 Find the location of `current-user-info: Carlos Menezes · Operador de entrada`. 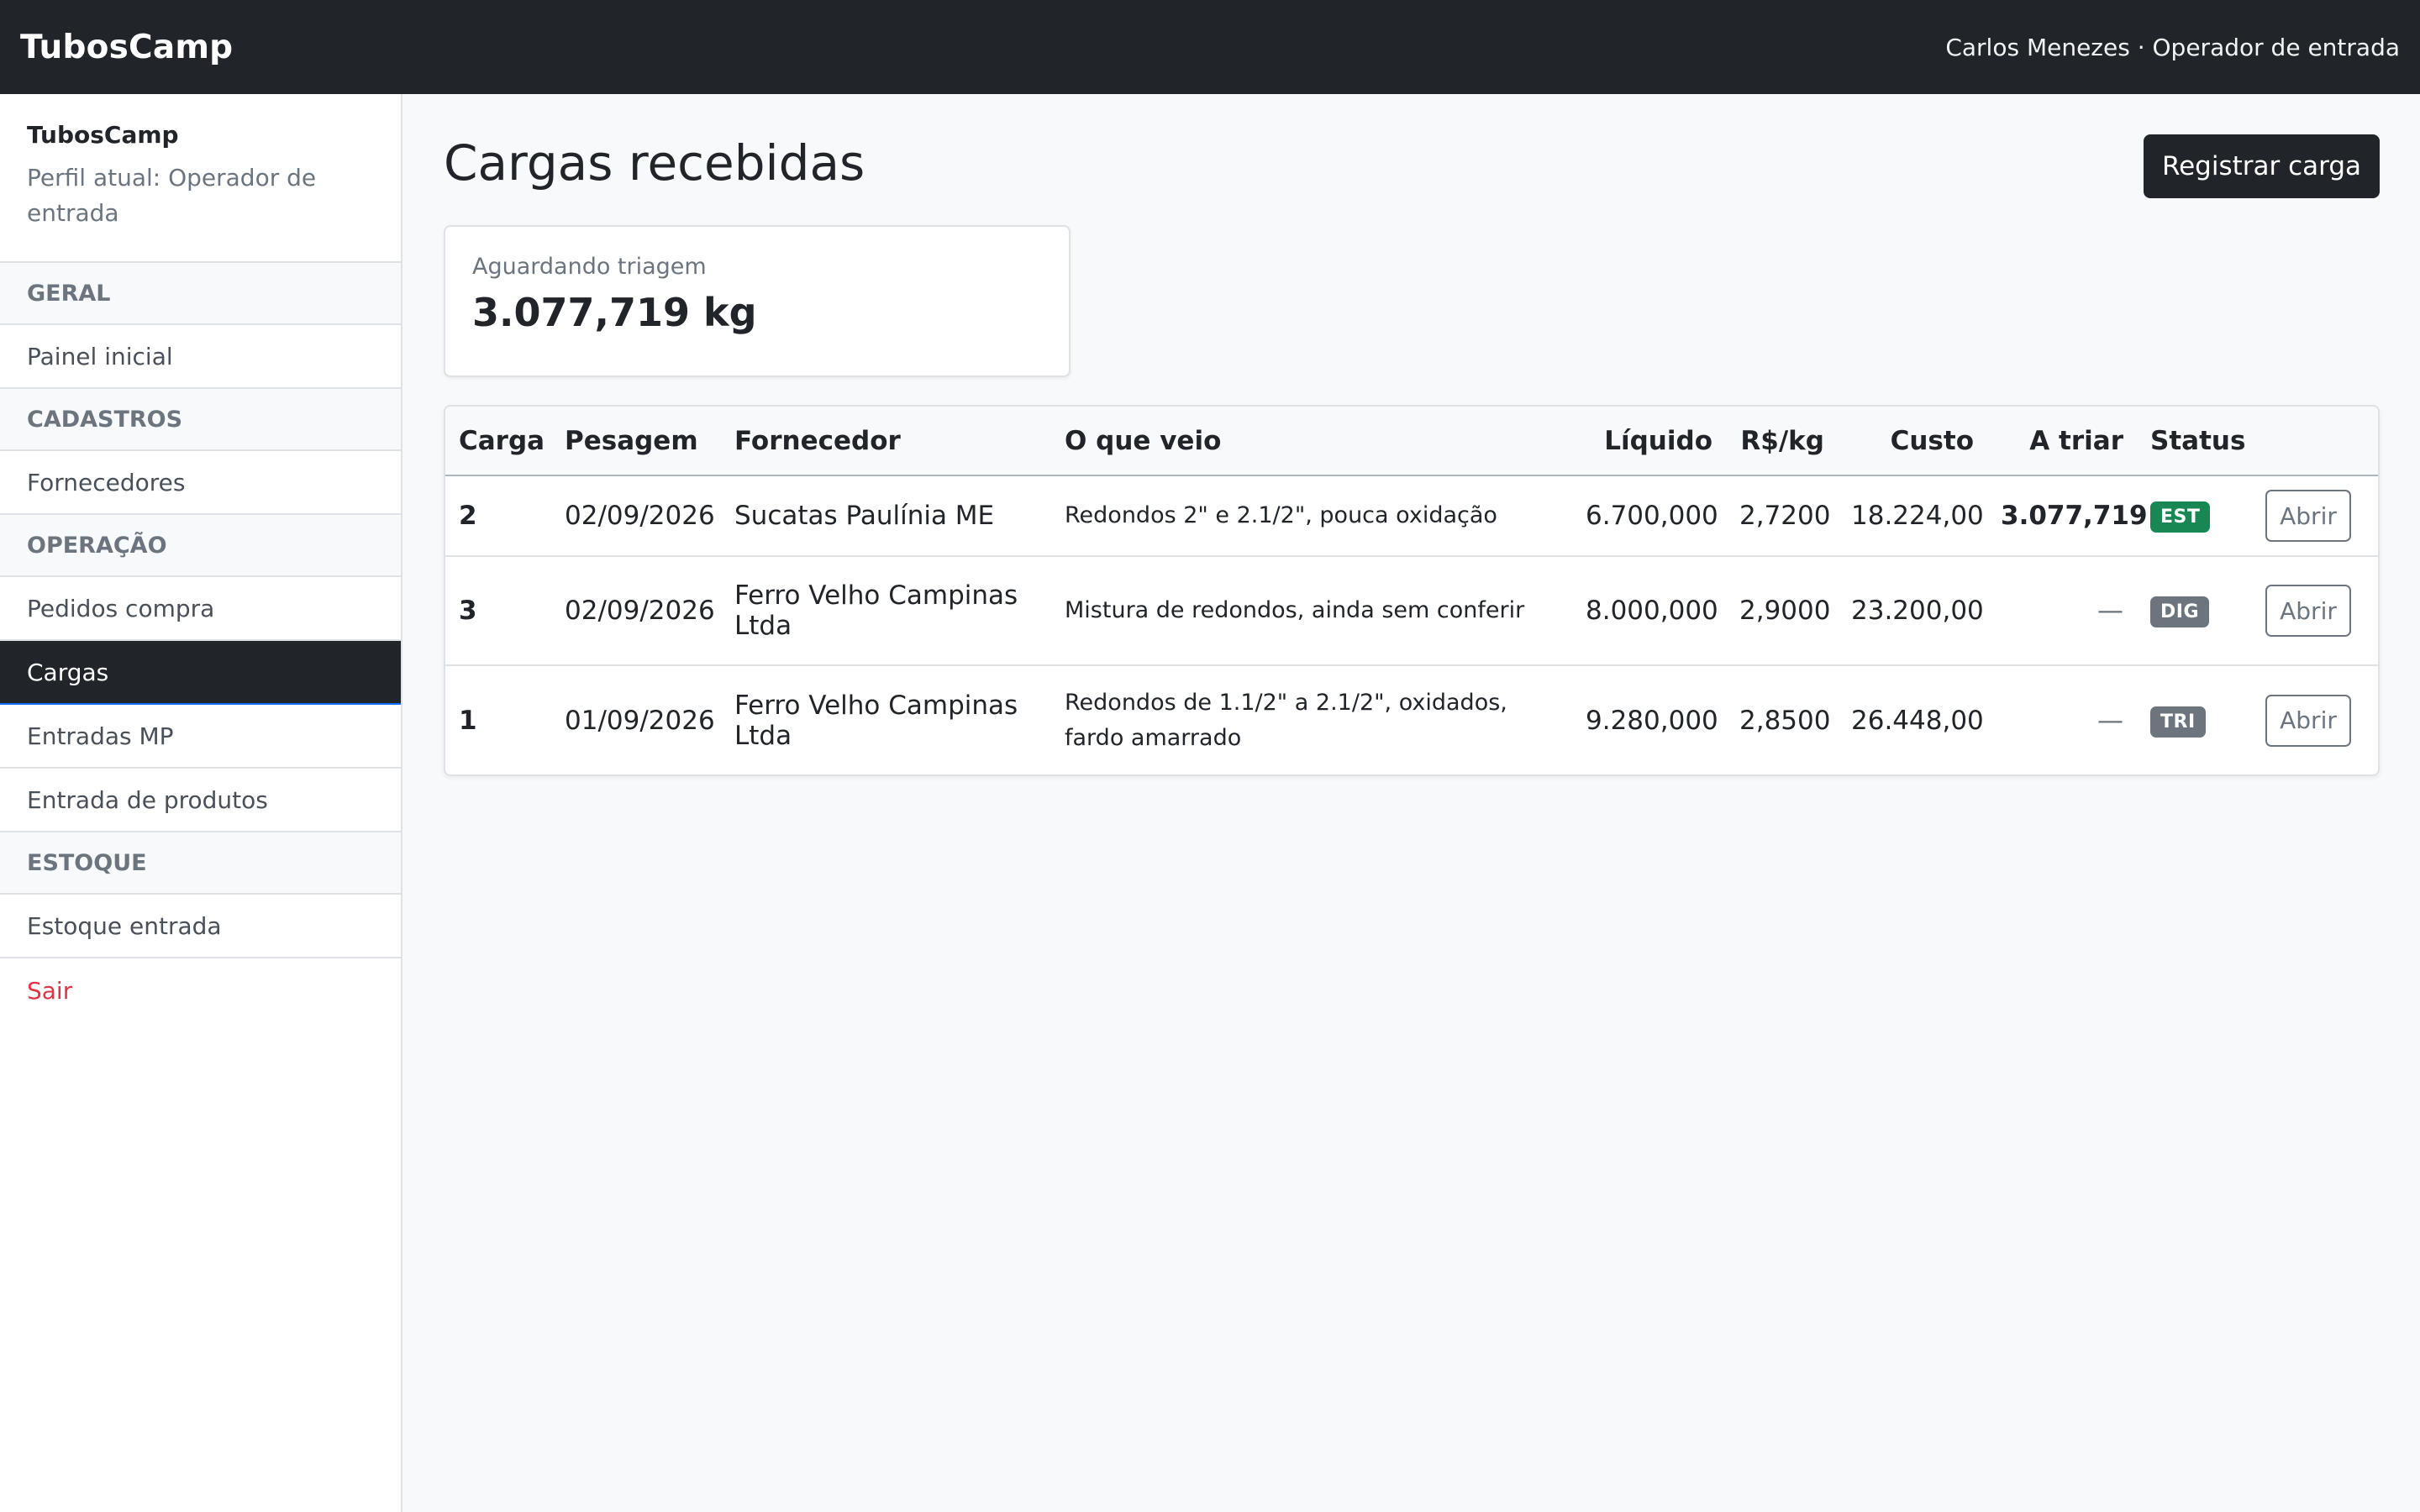

current-user-info: Carlos Menezes · Operador de entrada is located at coordinates (2172, 47).